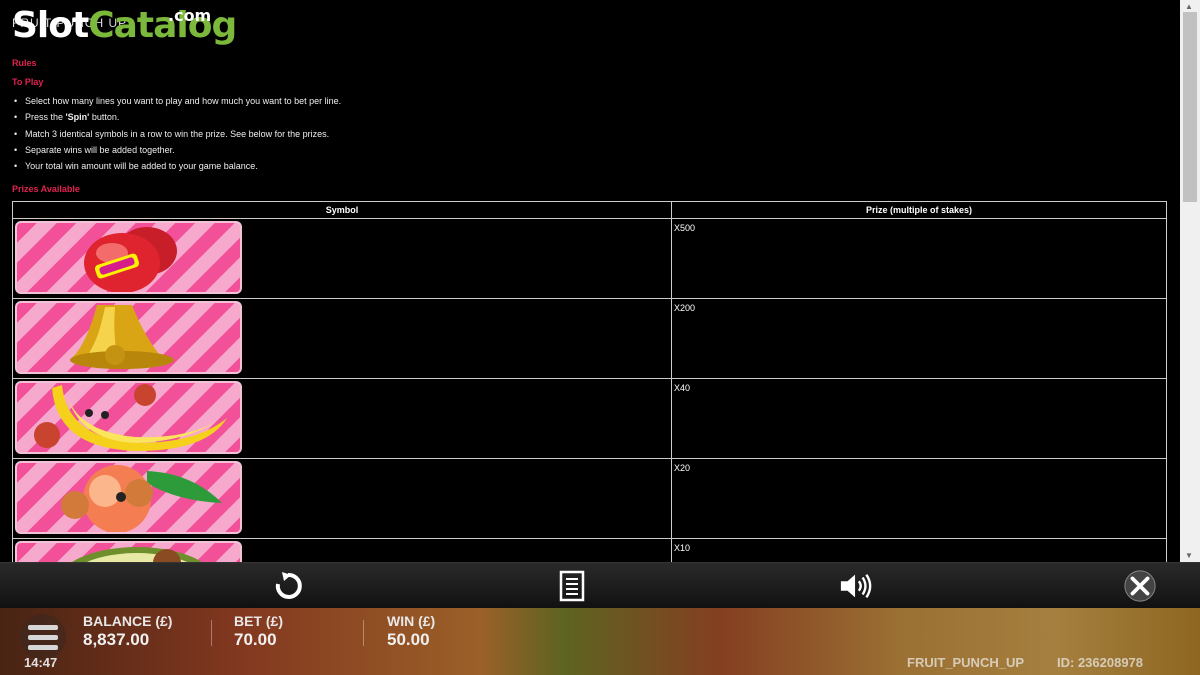 This screenshot has width=1200, height=675. Describe the element at coordinates (919, 210) in the screenshot. I see `col-header-prize: Prize (multiple of stakes)` at that location.